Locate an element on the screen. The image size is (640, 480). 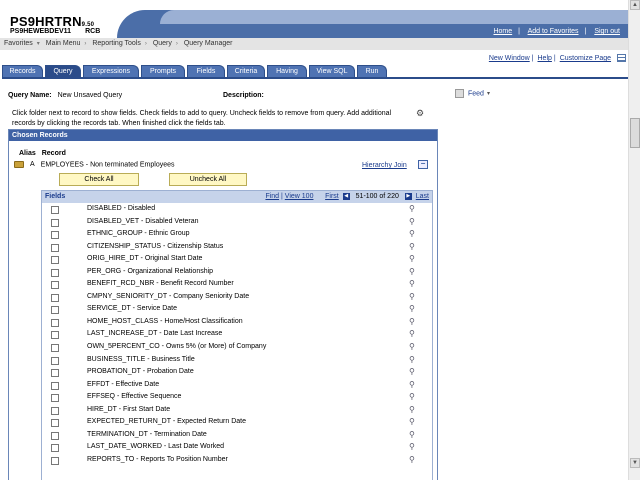
tab-records: Records is located at coordinates (22, 71).